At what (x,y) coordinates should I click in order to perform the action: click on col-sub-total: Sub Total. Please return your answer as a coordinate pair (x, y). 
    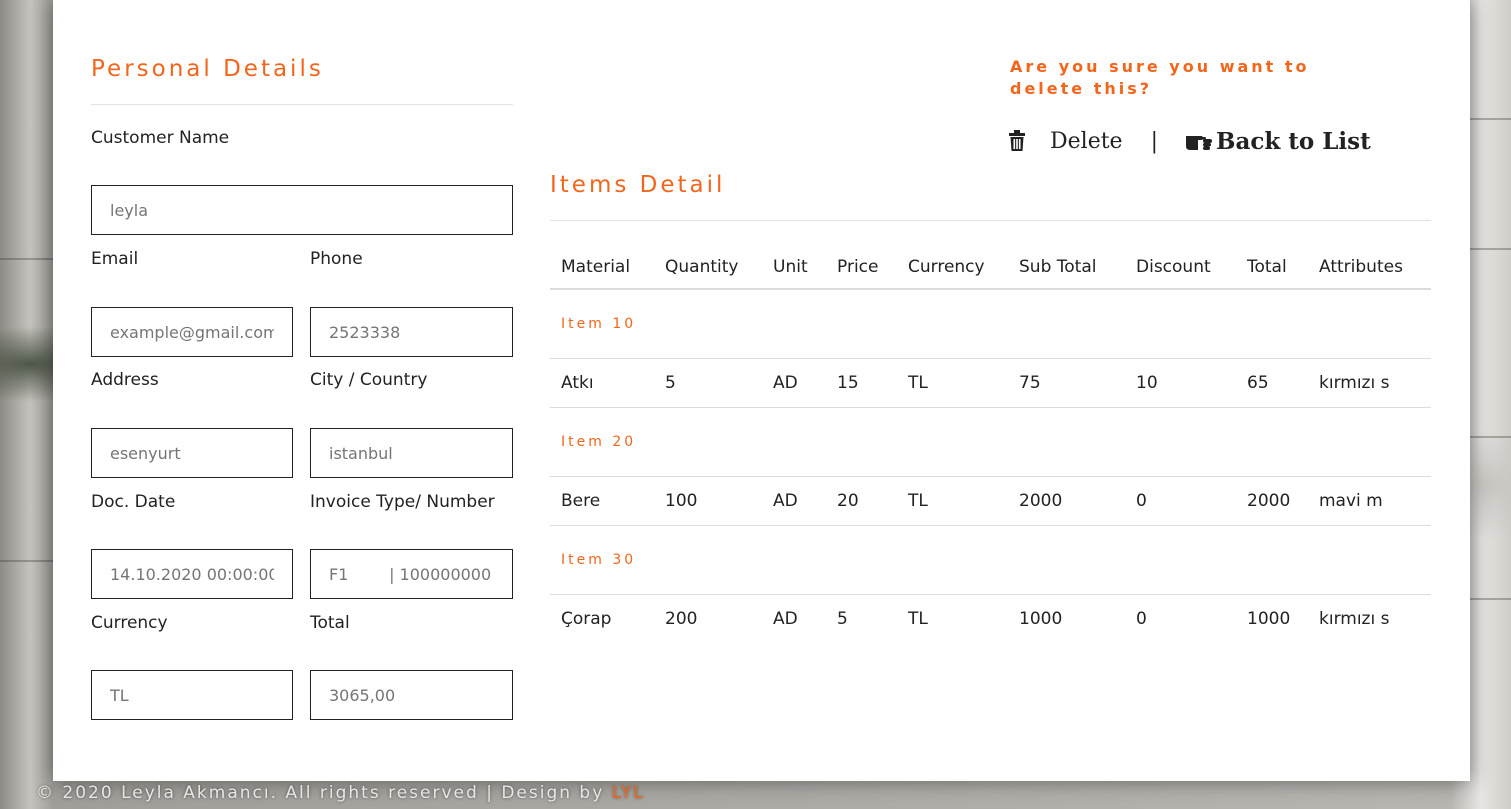
    Looking at the image, I should click on (1066, 268).